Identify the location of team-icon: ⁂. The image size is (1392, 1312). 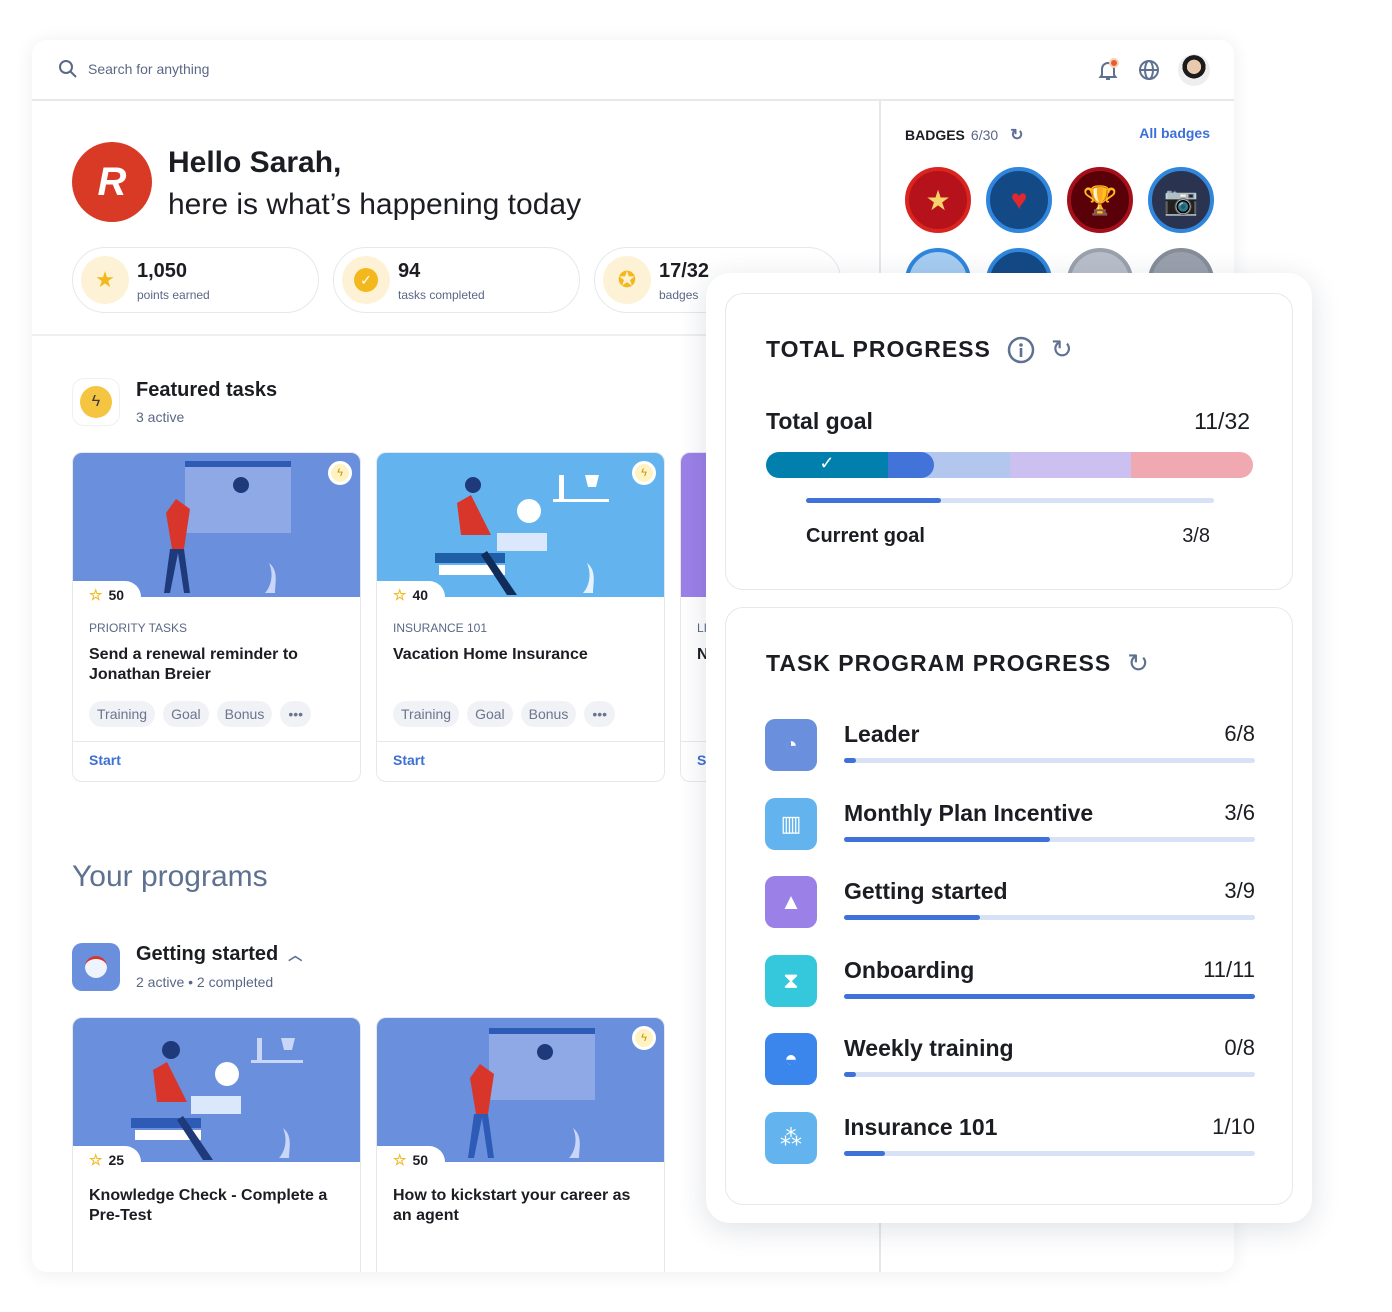
(791, 1138).